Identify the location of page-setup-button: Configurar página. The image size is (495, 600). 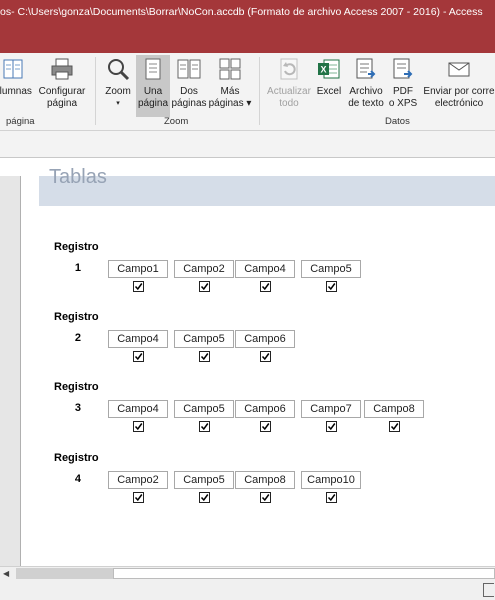
(62, 86).